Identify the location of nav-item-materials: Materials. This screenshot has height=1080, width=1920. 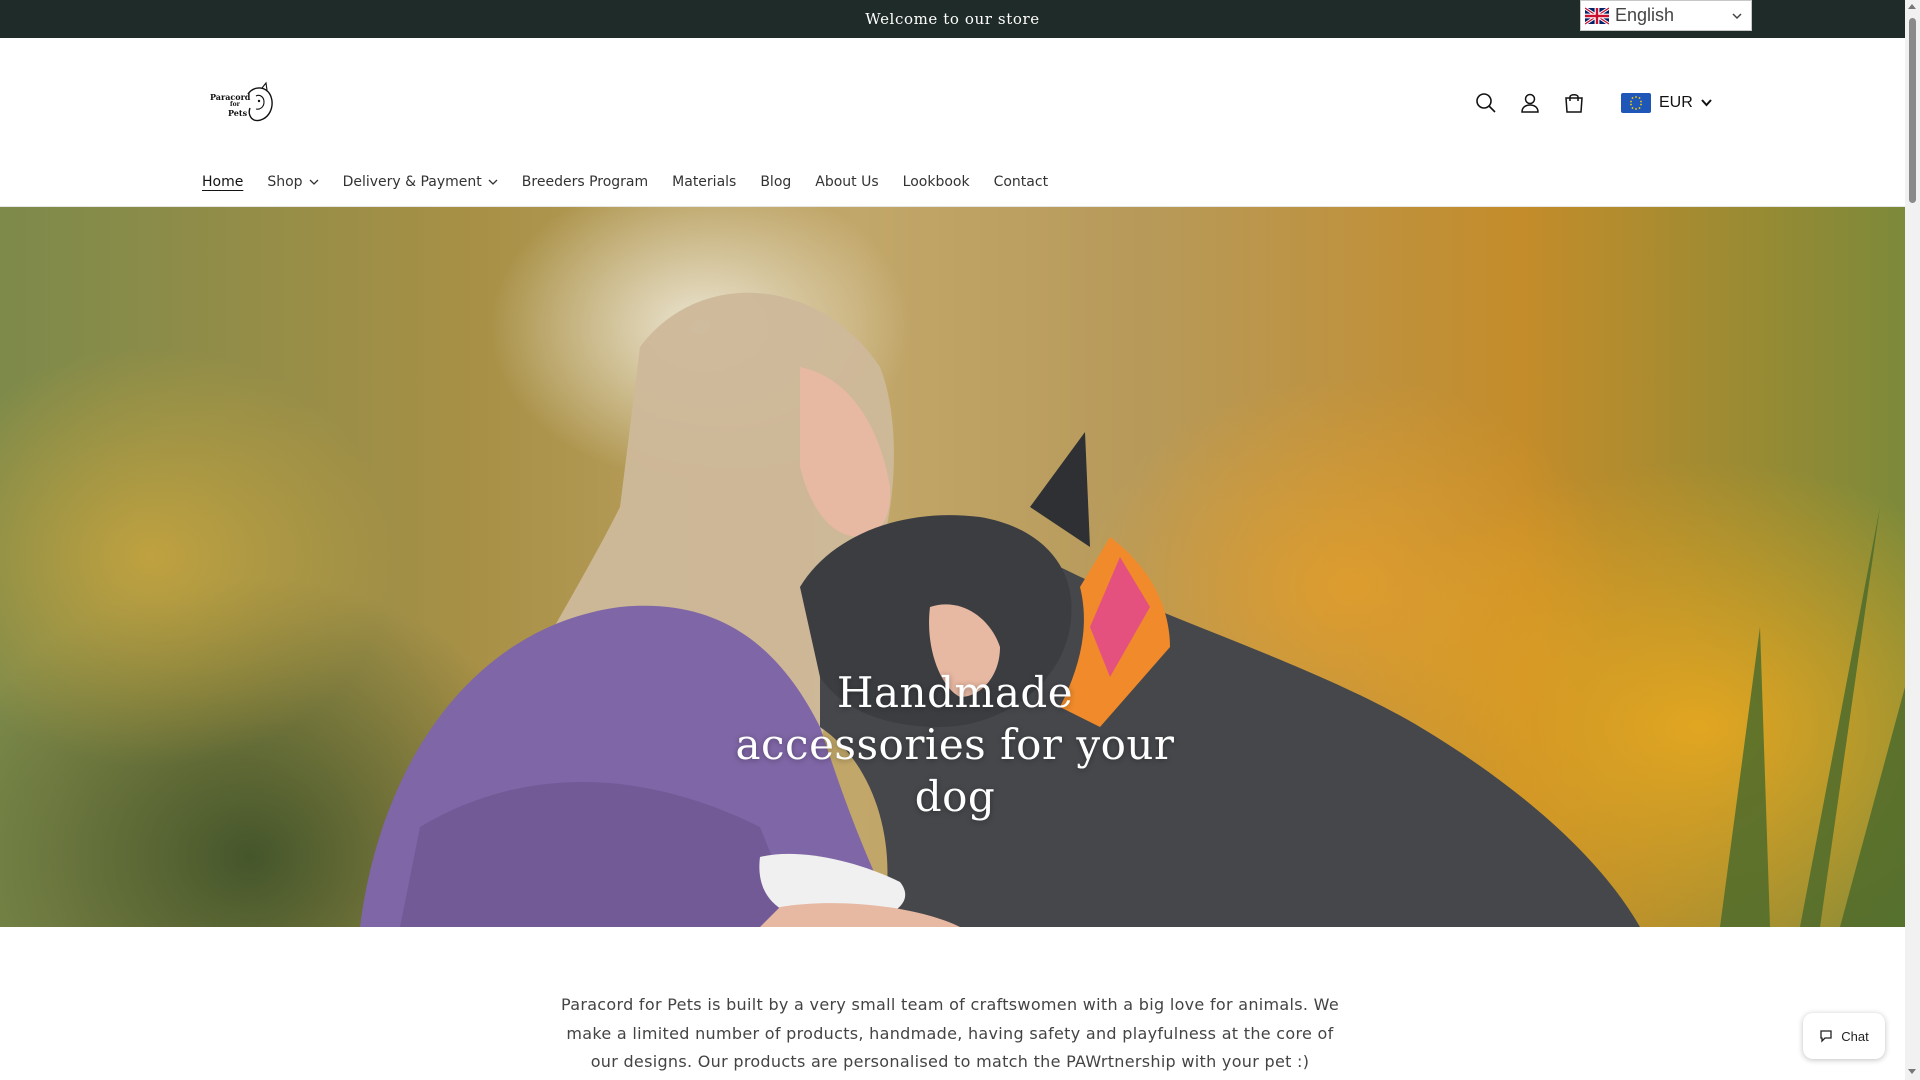
(704, 182).